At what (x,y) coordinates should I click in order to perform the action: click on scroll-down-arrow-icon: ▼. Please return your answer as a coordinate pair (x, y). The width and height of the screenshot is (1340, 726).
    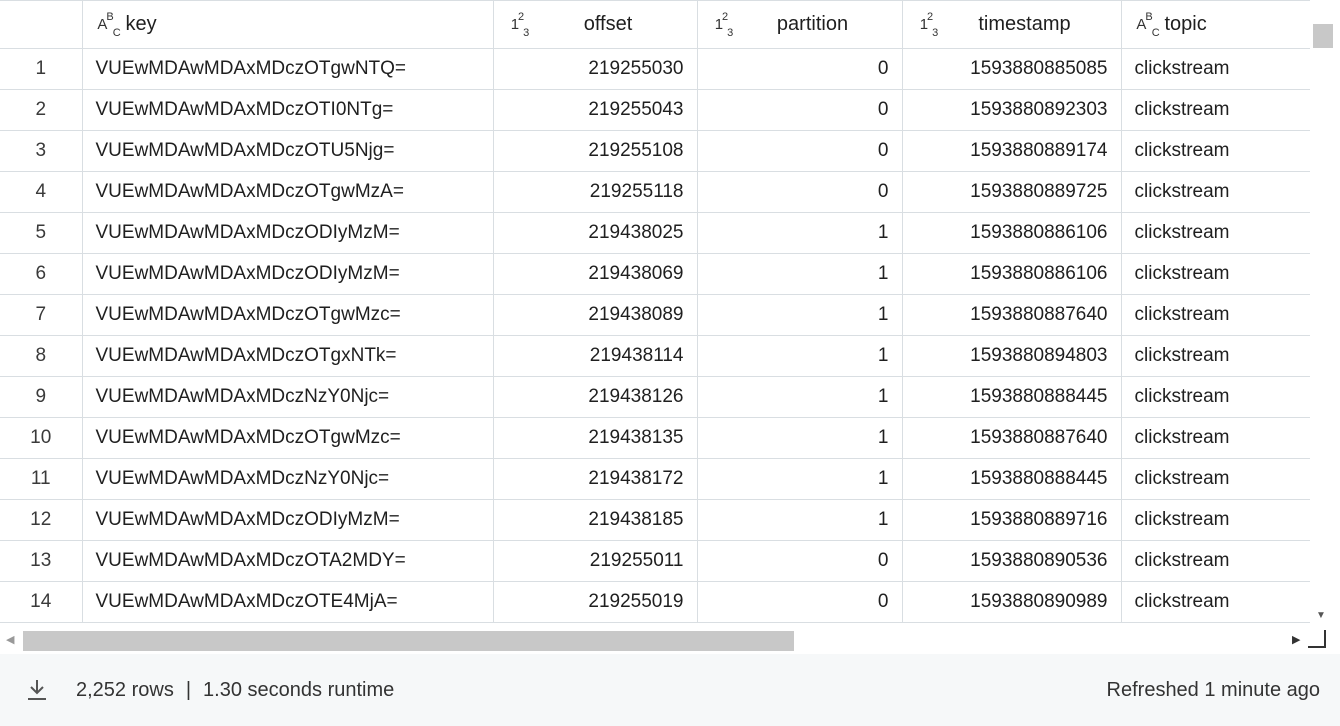
    Looking at the image, I should click on (1321, 615).